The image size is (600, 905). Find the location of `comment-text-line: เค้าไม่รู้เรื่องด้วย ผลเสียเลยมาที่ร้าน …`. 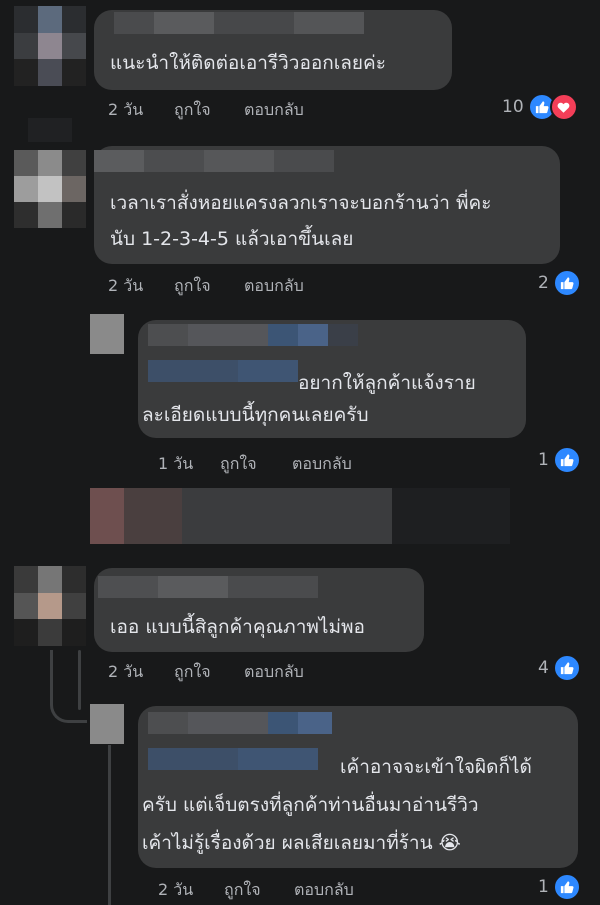

comment-text-line: เค้าไม่รู้เรื่องด้วย ผลเสียเลยมาที่ร้าน … is located at coordinates (301, 843).